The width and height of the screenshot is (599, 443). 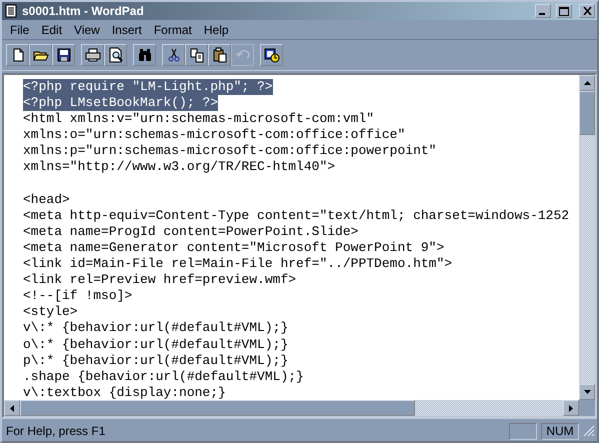 I want to click on printer-icon, so click(x=92, y=55).